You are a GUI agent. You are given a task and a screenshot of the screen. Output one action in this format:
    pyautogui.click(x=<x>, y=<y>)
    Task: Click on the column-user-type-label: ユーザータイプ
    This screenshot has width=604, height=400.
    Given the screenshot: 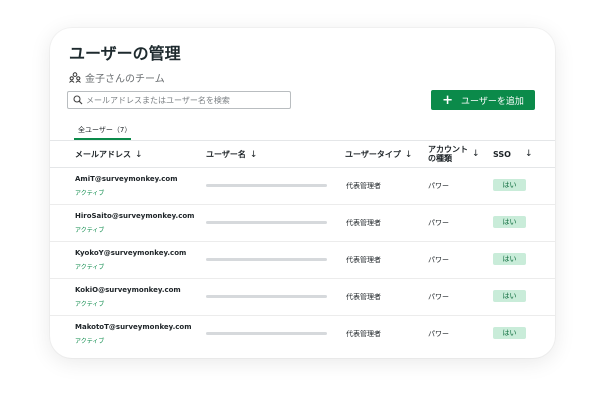 What is the action you would take?
    pyautogui.click(x=373, y=154)
    